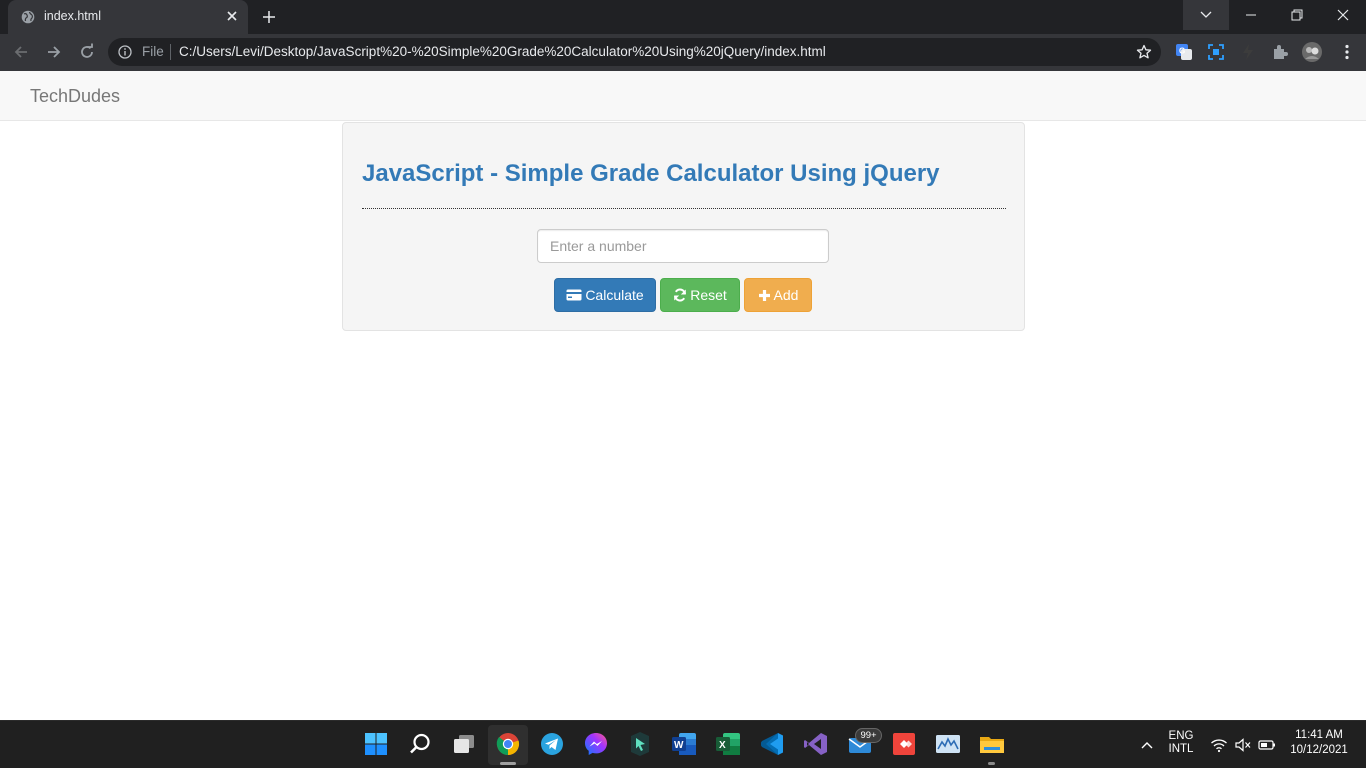 This screenshot has height=768, width=1366. I want to click on task-view-icon, so click(464, 744).